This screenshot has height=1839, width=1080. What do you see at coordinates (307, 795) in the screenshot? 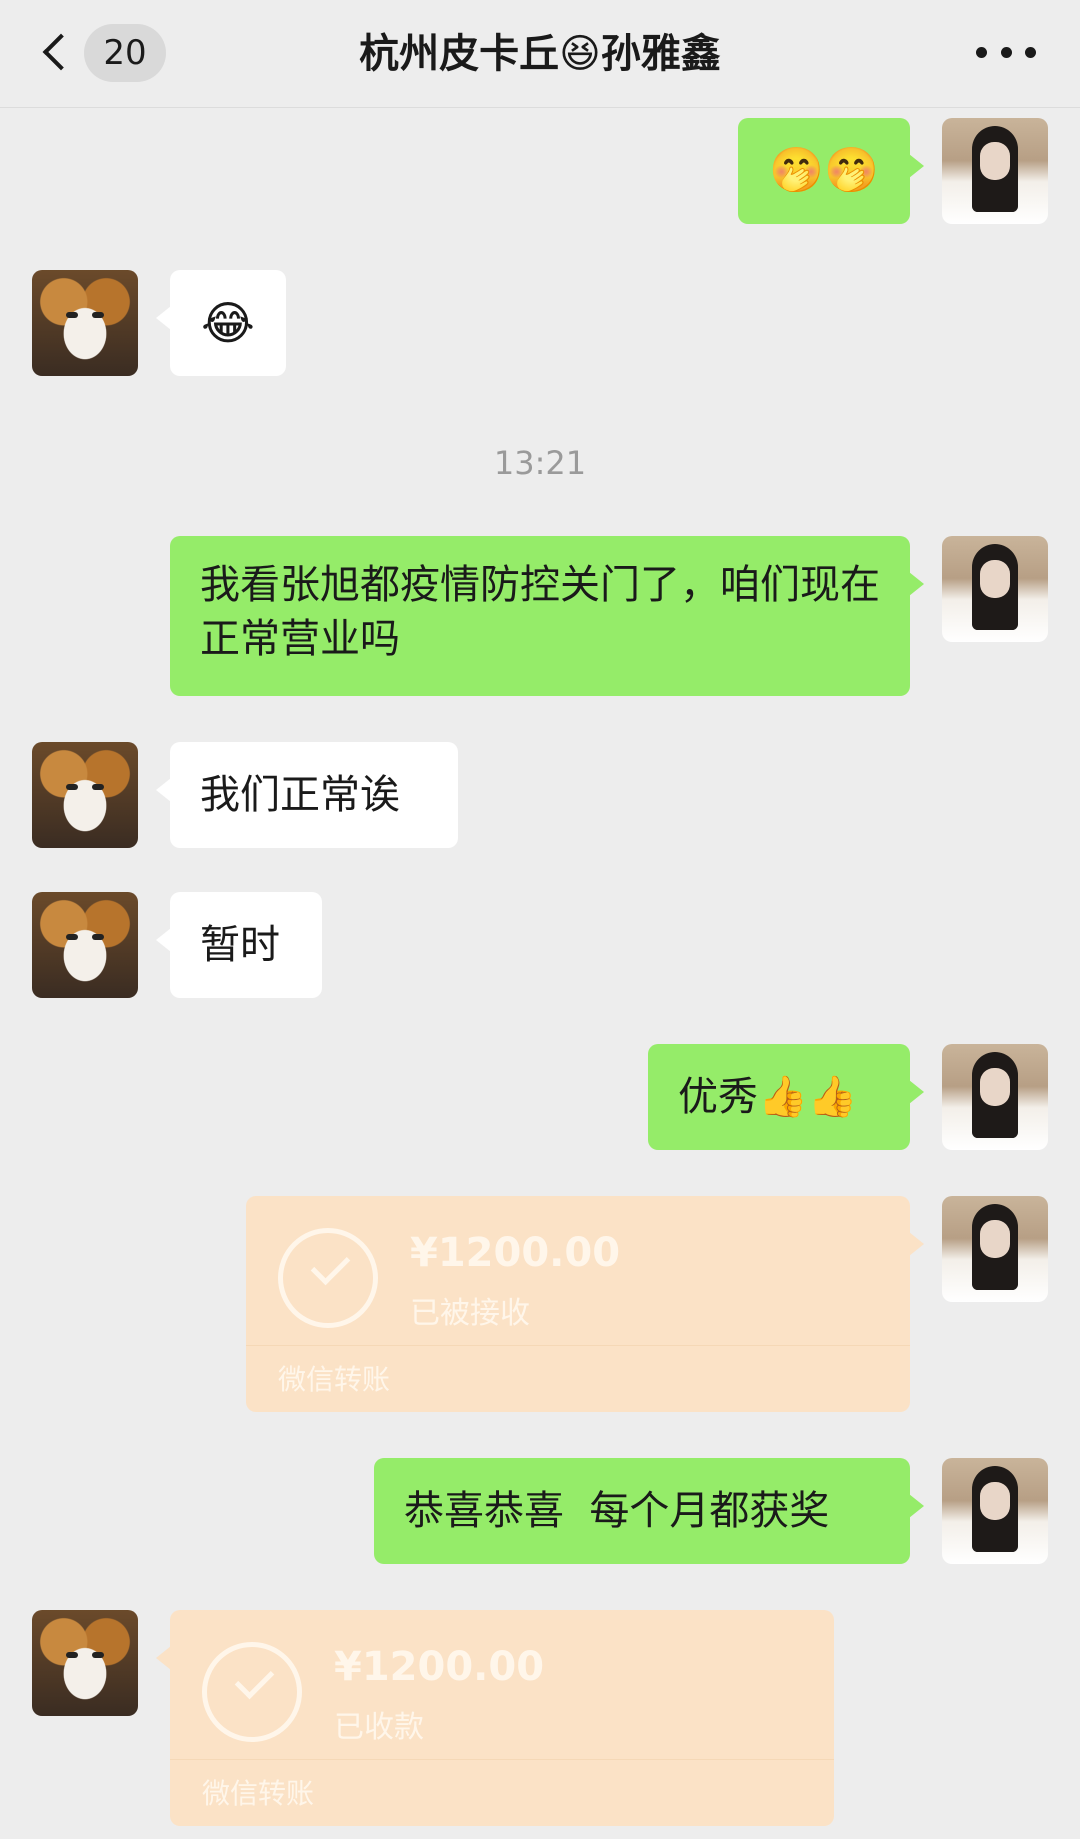
I see `received-message-bubble: 我们正常诶` at bounding box center [307, 795].